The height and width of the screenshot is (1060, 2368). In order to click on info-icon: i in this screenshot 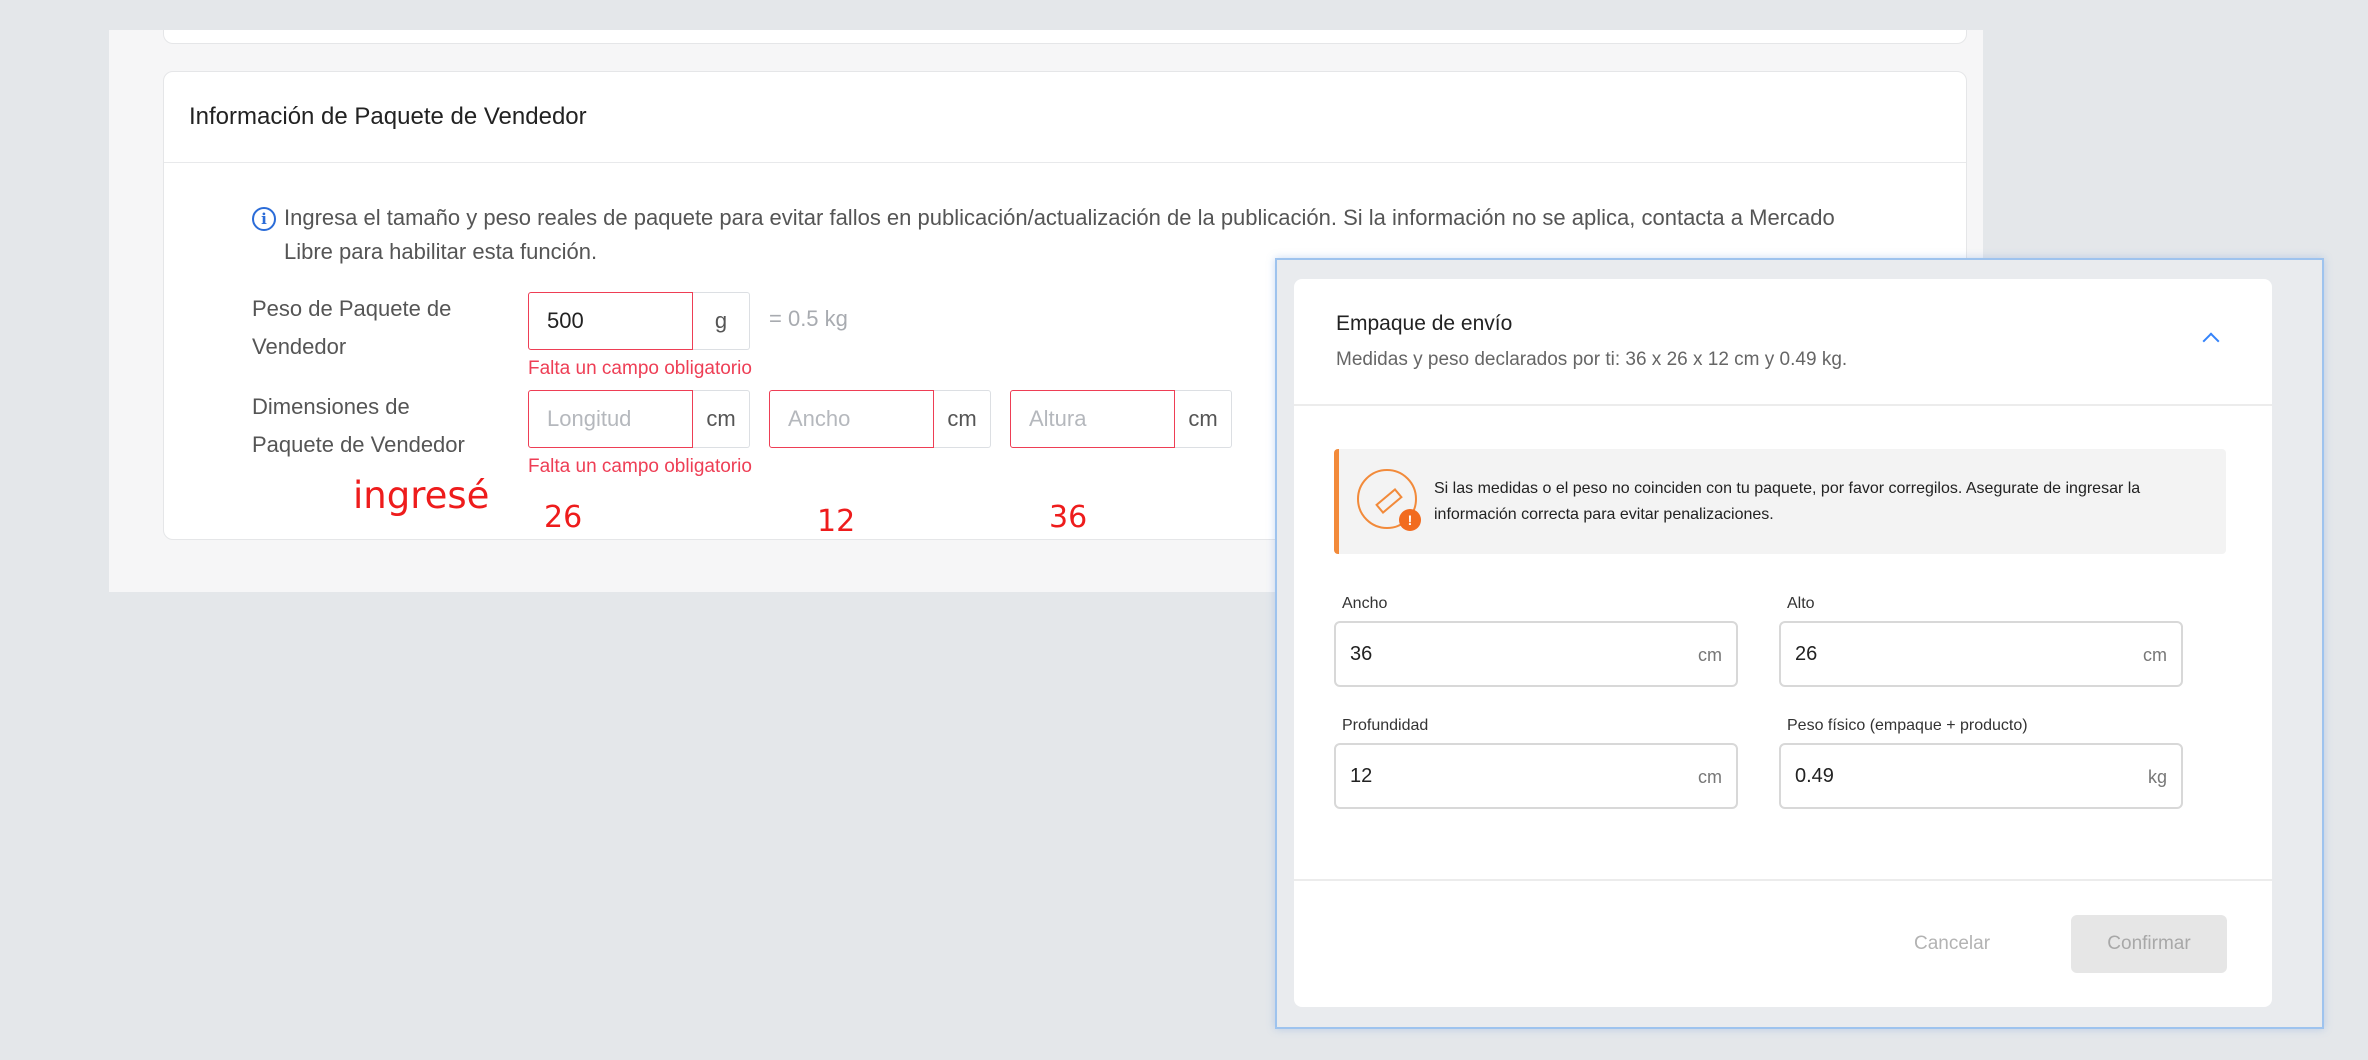, I will do `click(264, 219)`.